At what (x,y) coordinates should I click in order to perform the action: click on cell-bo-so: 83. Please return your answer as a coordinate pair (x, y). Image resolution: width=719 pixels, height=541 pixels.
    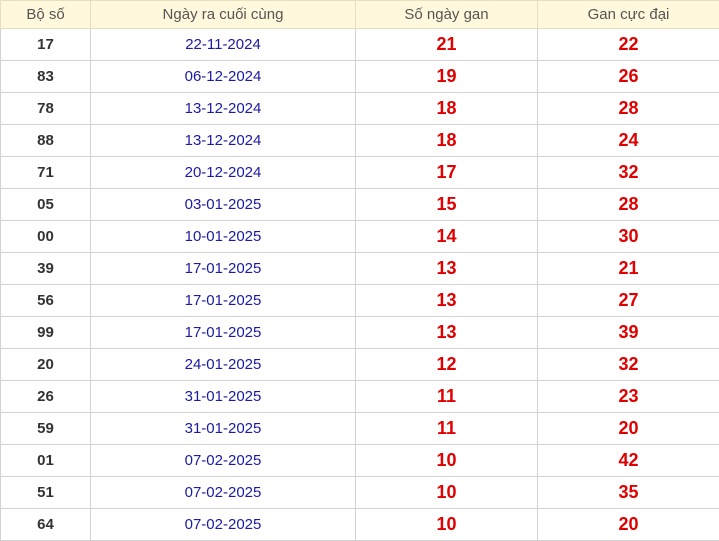
    Looking at the image, I should click on (46, 77).